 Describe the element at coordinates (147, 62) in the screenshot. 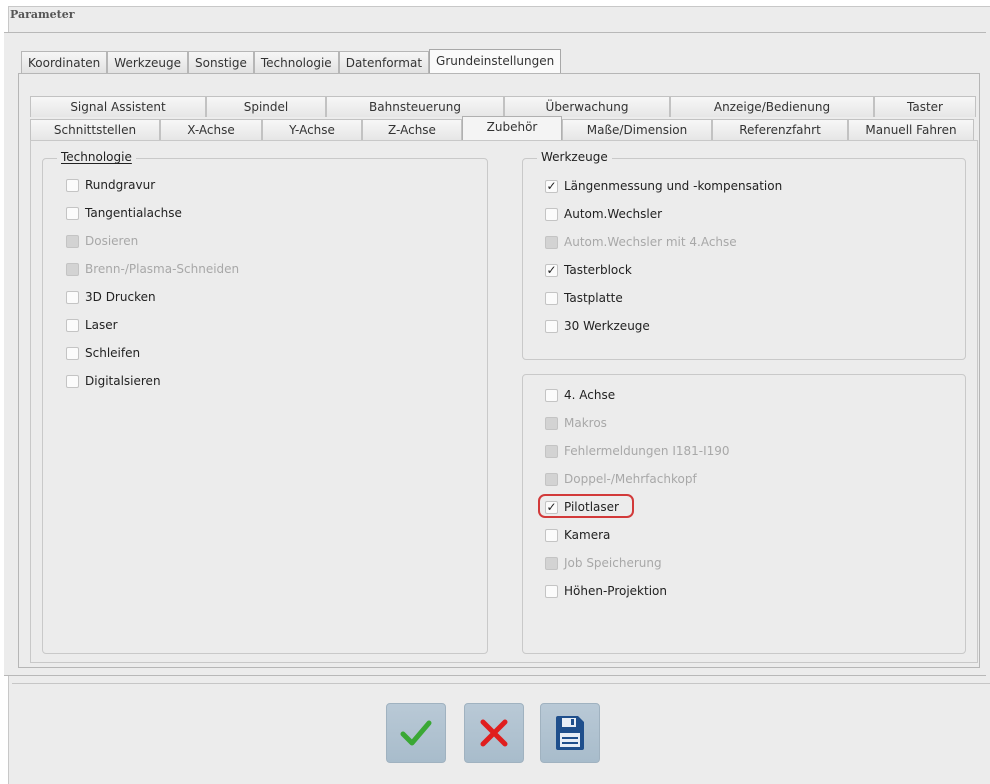

I see `tab-werkzeuge: Werkzeuge` at that location.